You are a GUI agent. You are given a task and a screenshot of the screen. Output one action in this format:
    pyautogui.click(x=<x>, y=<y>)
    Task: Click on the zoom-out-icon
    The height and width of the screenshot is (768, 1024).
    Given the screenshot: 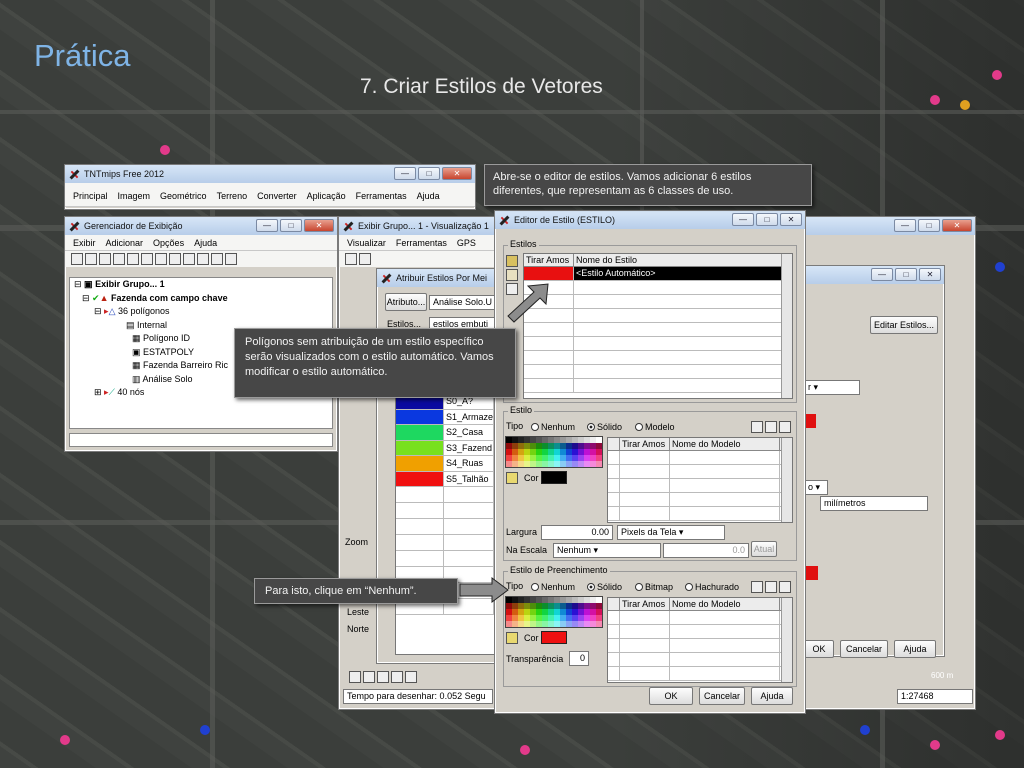 What is the action you would take?
    pyautogui.click(x=383, y=677)
    